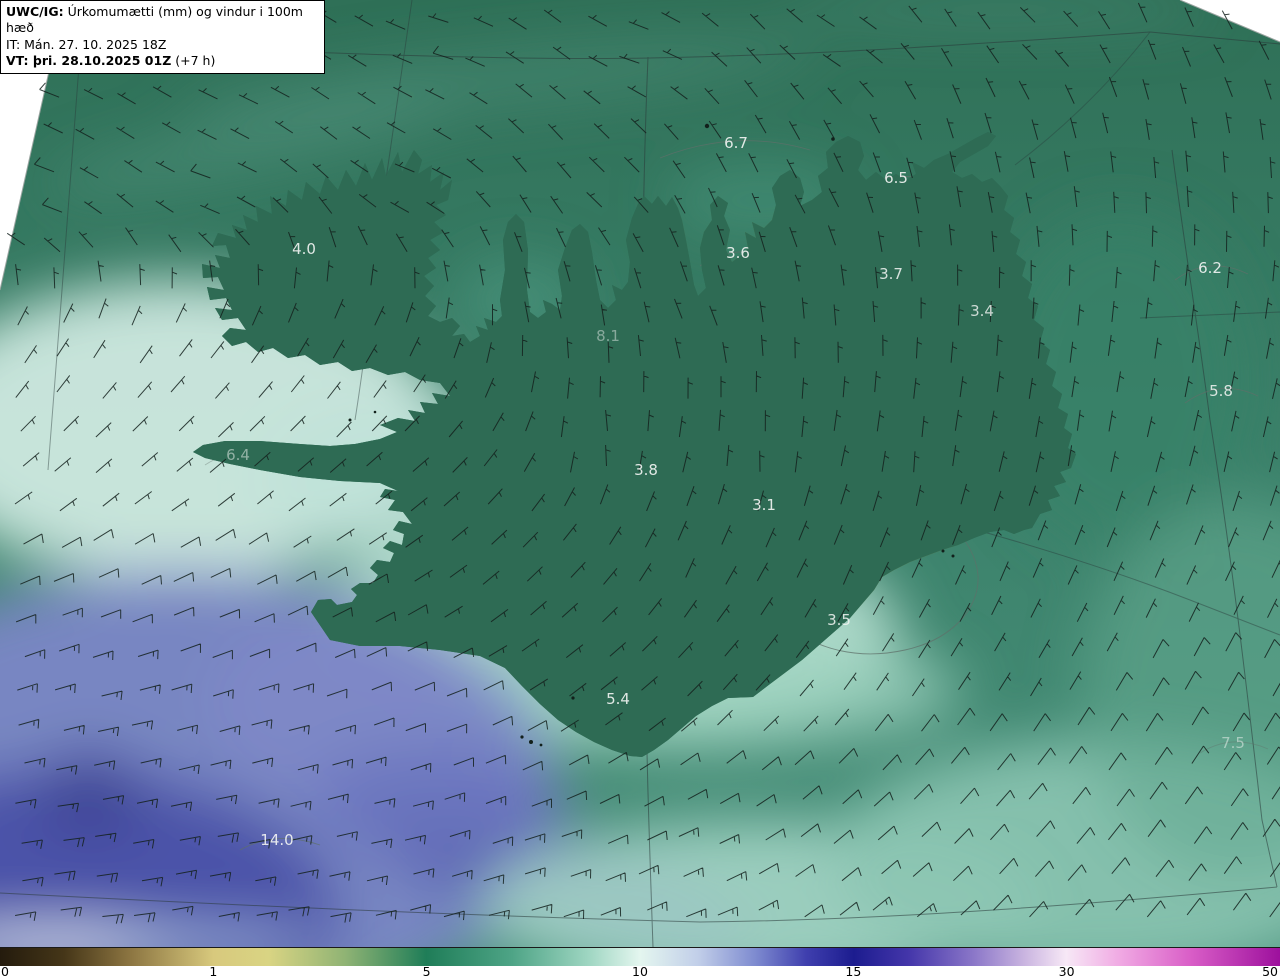 The height and width of the screenshot is (978, 1280). Describe the element at coordinates (982, 311) in the screenshot. I see `contour-label: 3.4` at that location.